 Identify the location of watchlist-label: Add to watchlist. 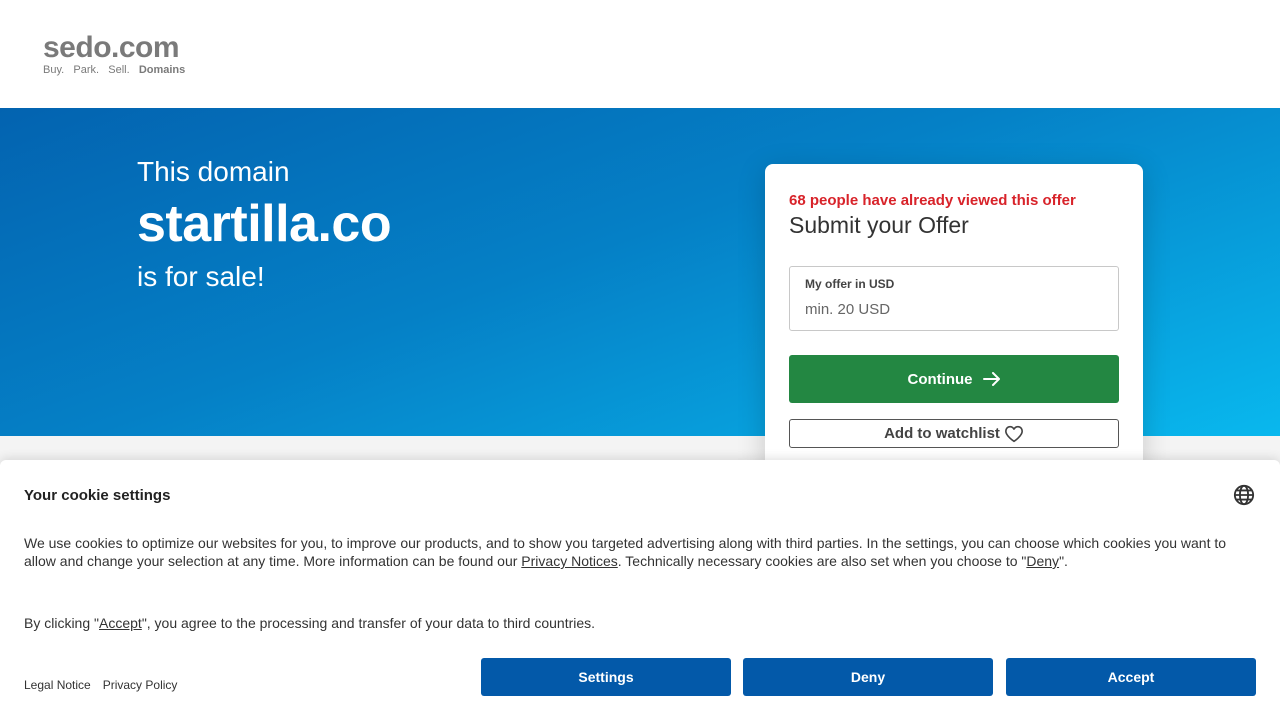
(942, 433).